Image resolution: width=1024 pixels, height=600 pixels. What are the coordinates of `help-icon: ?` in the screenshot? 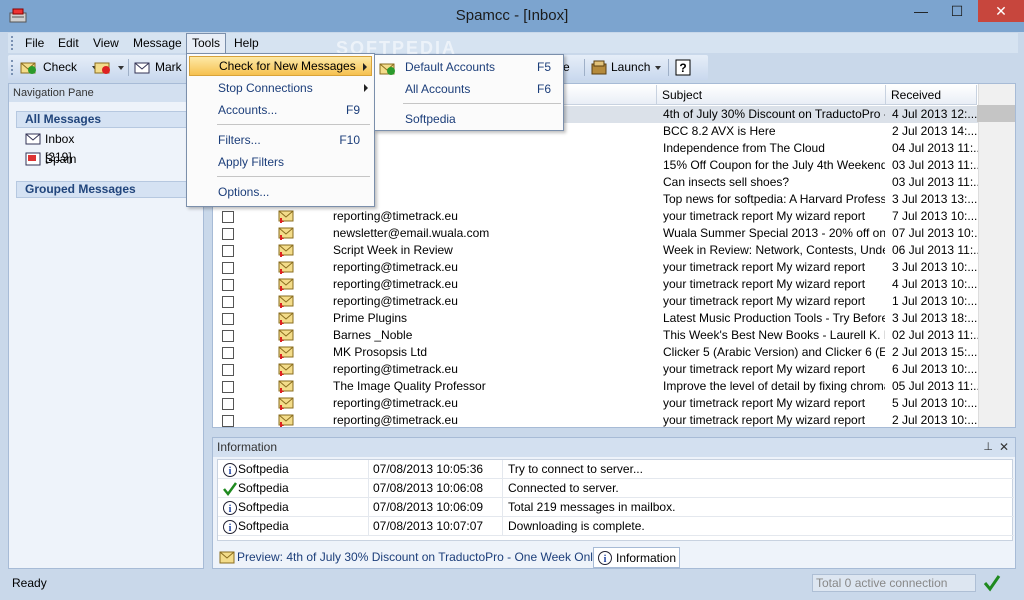 It's located at (683, 67).